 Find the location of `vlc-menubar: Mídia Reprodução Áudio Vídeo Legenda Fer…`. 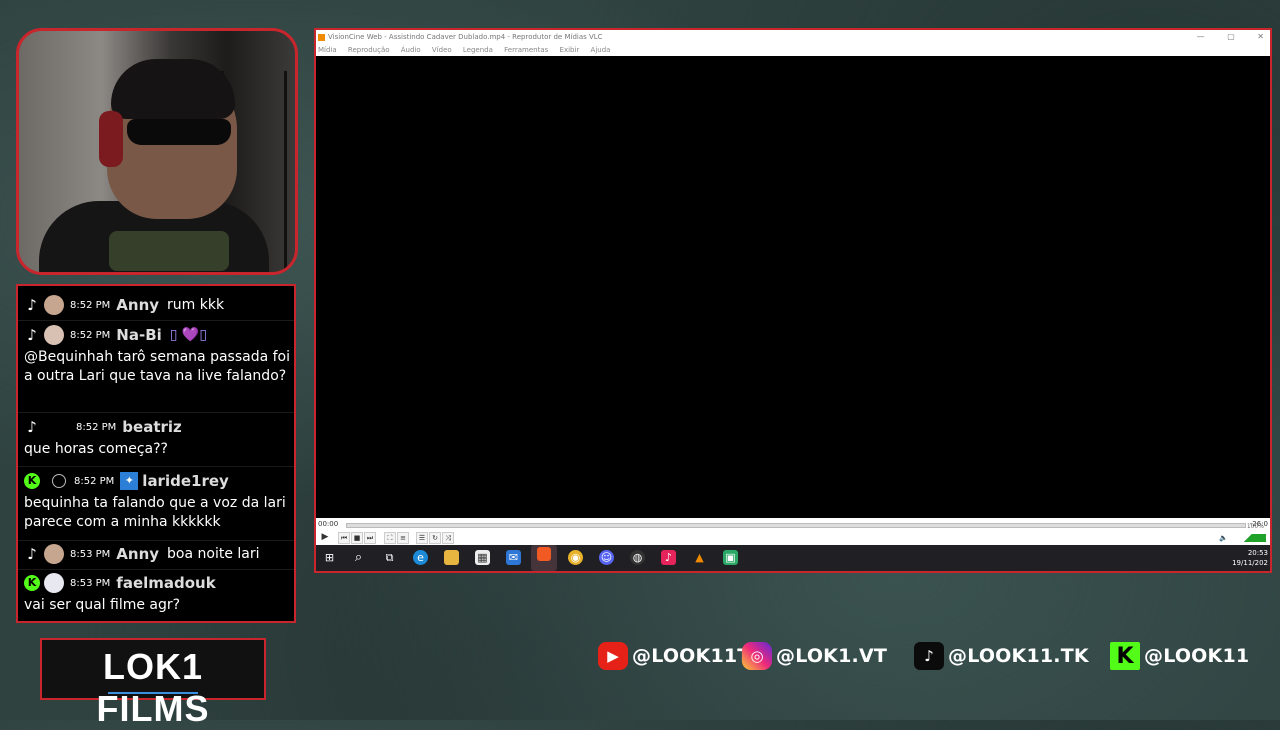

vlc-menubar: Mídia Reprodução Áudio Vídeo Legenda Fer… is located at coordinates (793, 50).